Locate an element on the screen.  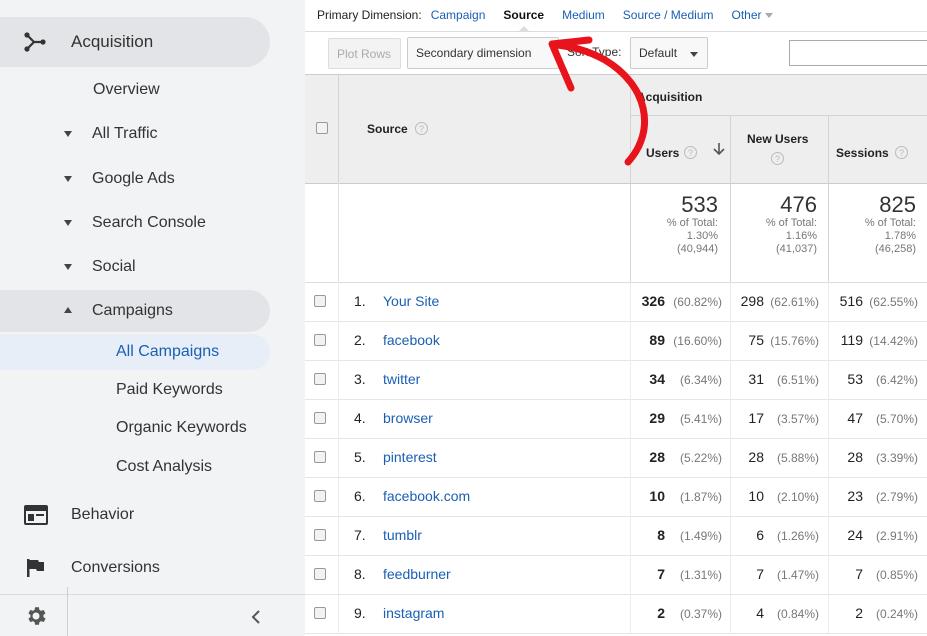
sort-descending-arrow-icon is located at coordinates (719, 149).